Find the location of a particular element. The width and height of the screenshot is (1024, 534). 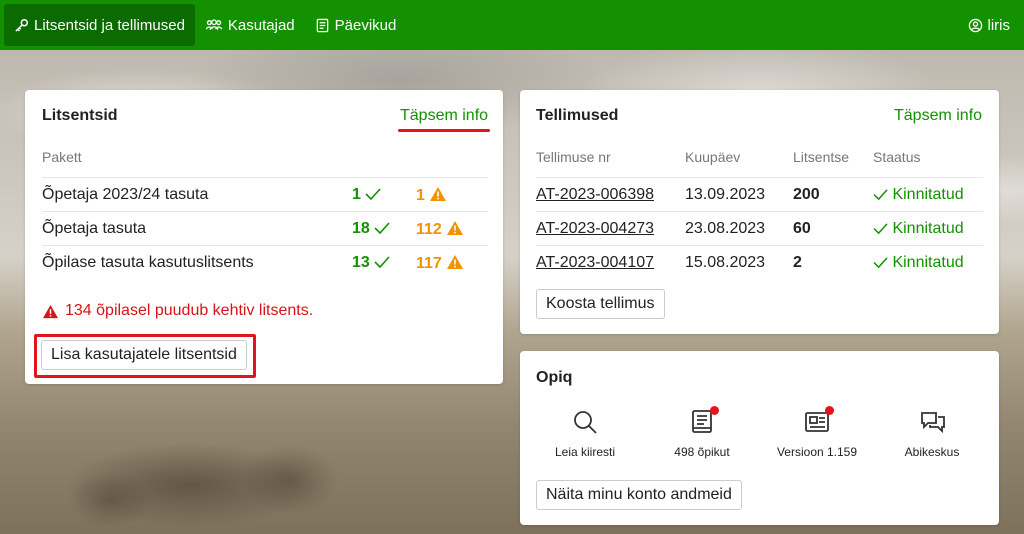

show-account-button: Näita minu konto andmeid is located at coordinates (639, 495).